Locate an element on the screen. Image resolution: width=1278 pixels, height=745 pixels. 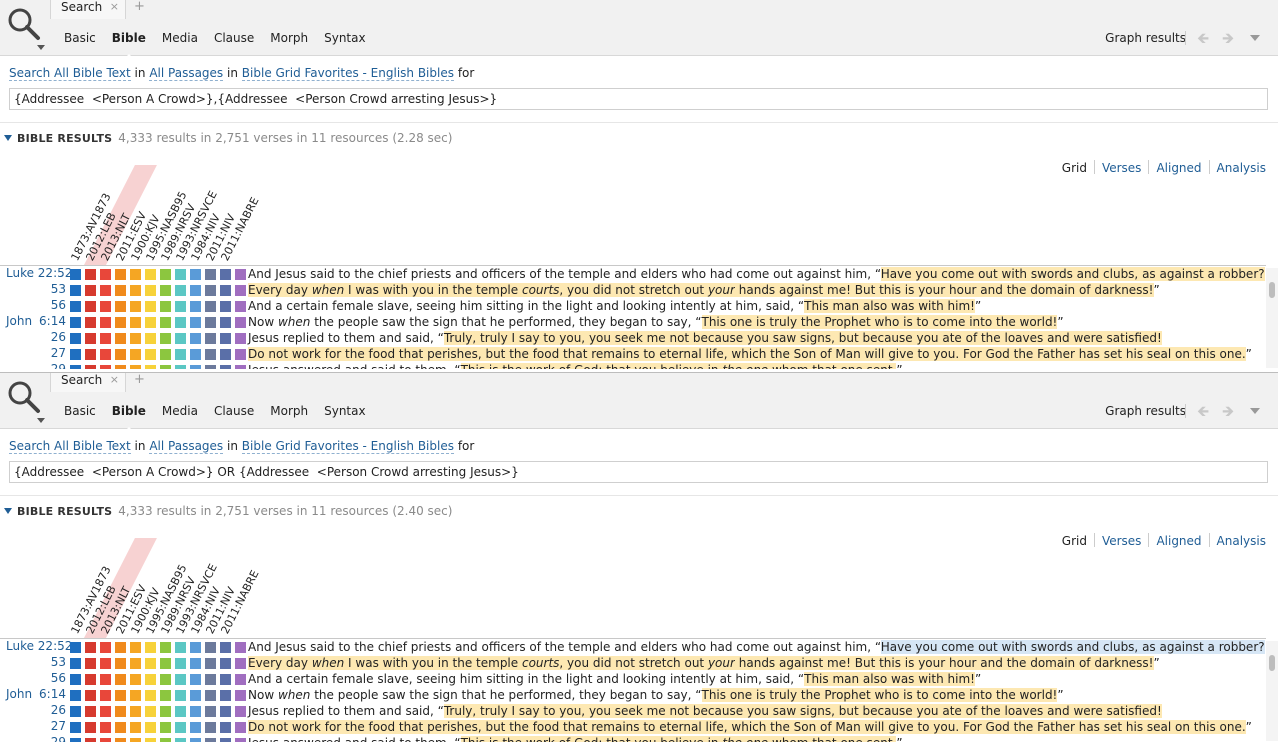
tab-search: Search × is located at coordinates (88, 9).